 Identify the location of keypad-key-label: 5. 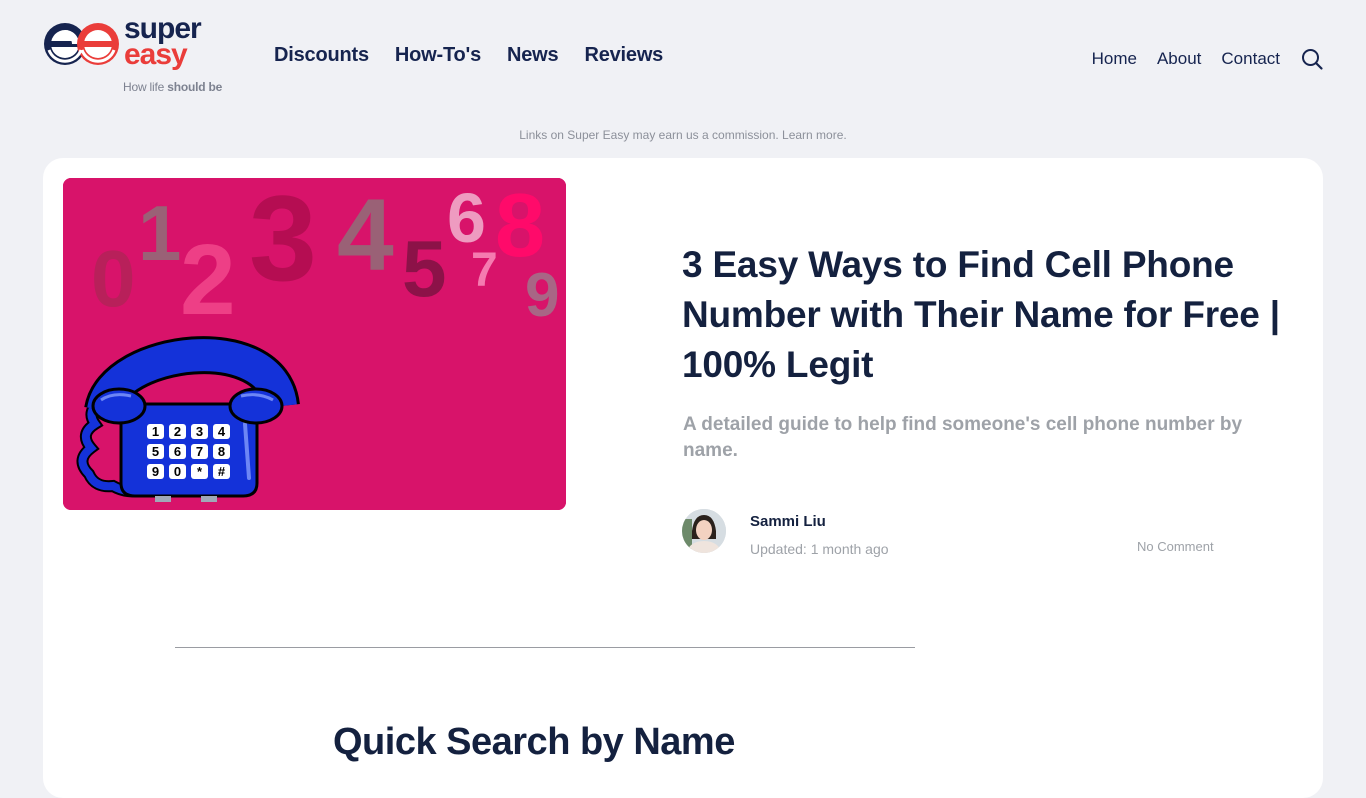
(155, 451).